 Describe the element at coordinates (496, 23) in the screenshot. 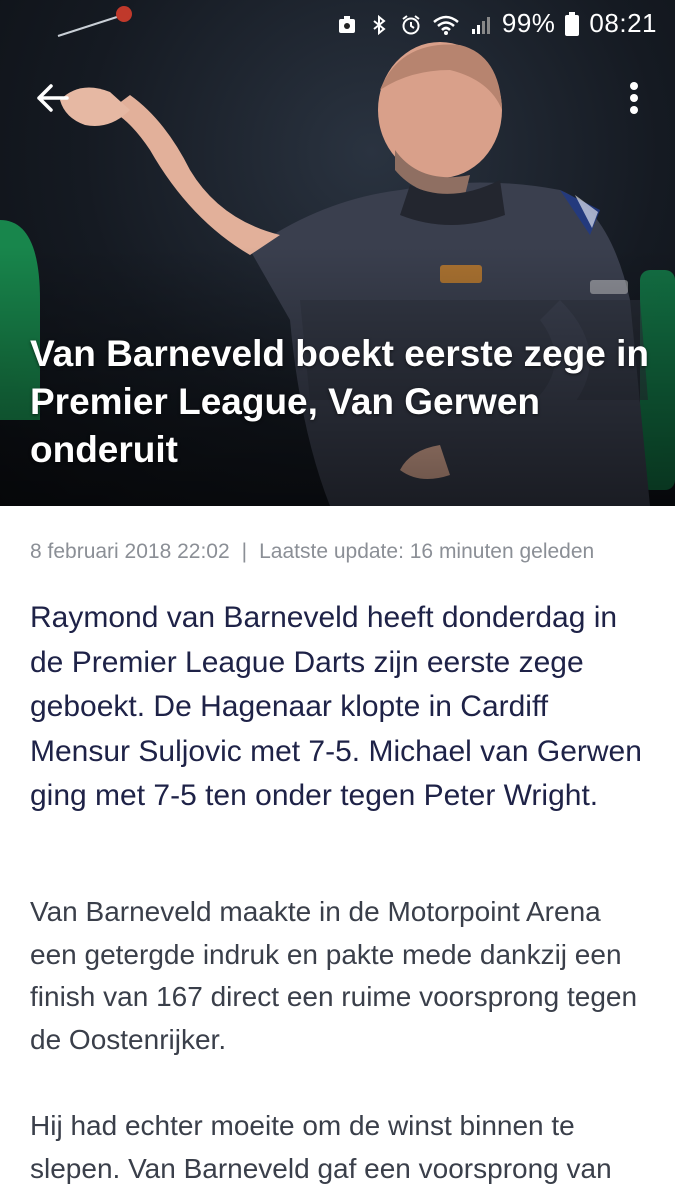

I see `status-icons: 99% 08:21` at that location.